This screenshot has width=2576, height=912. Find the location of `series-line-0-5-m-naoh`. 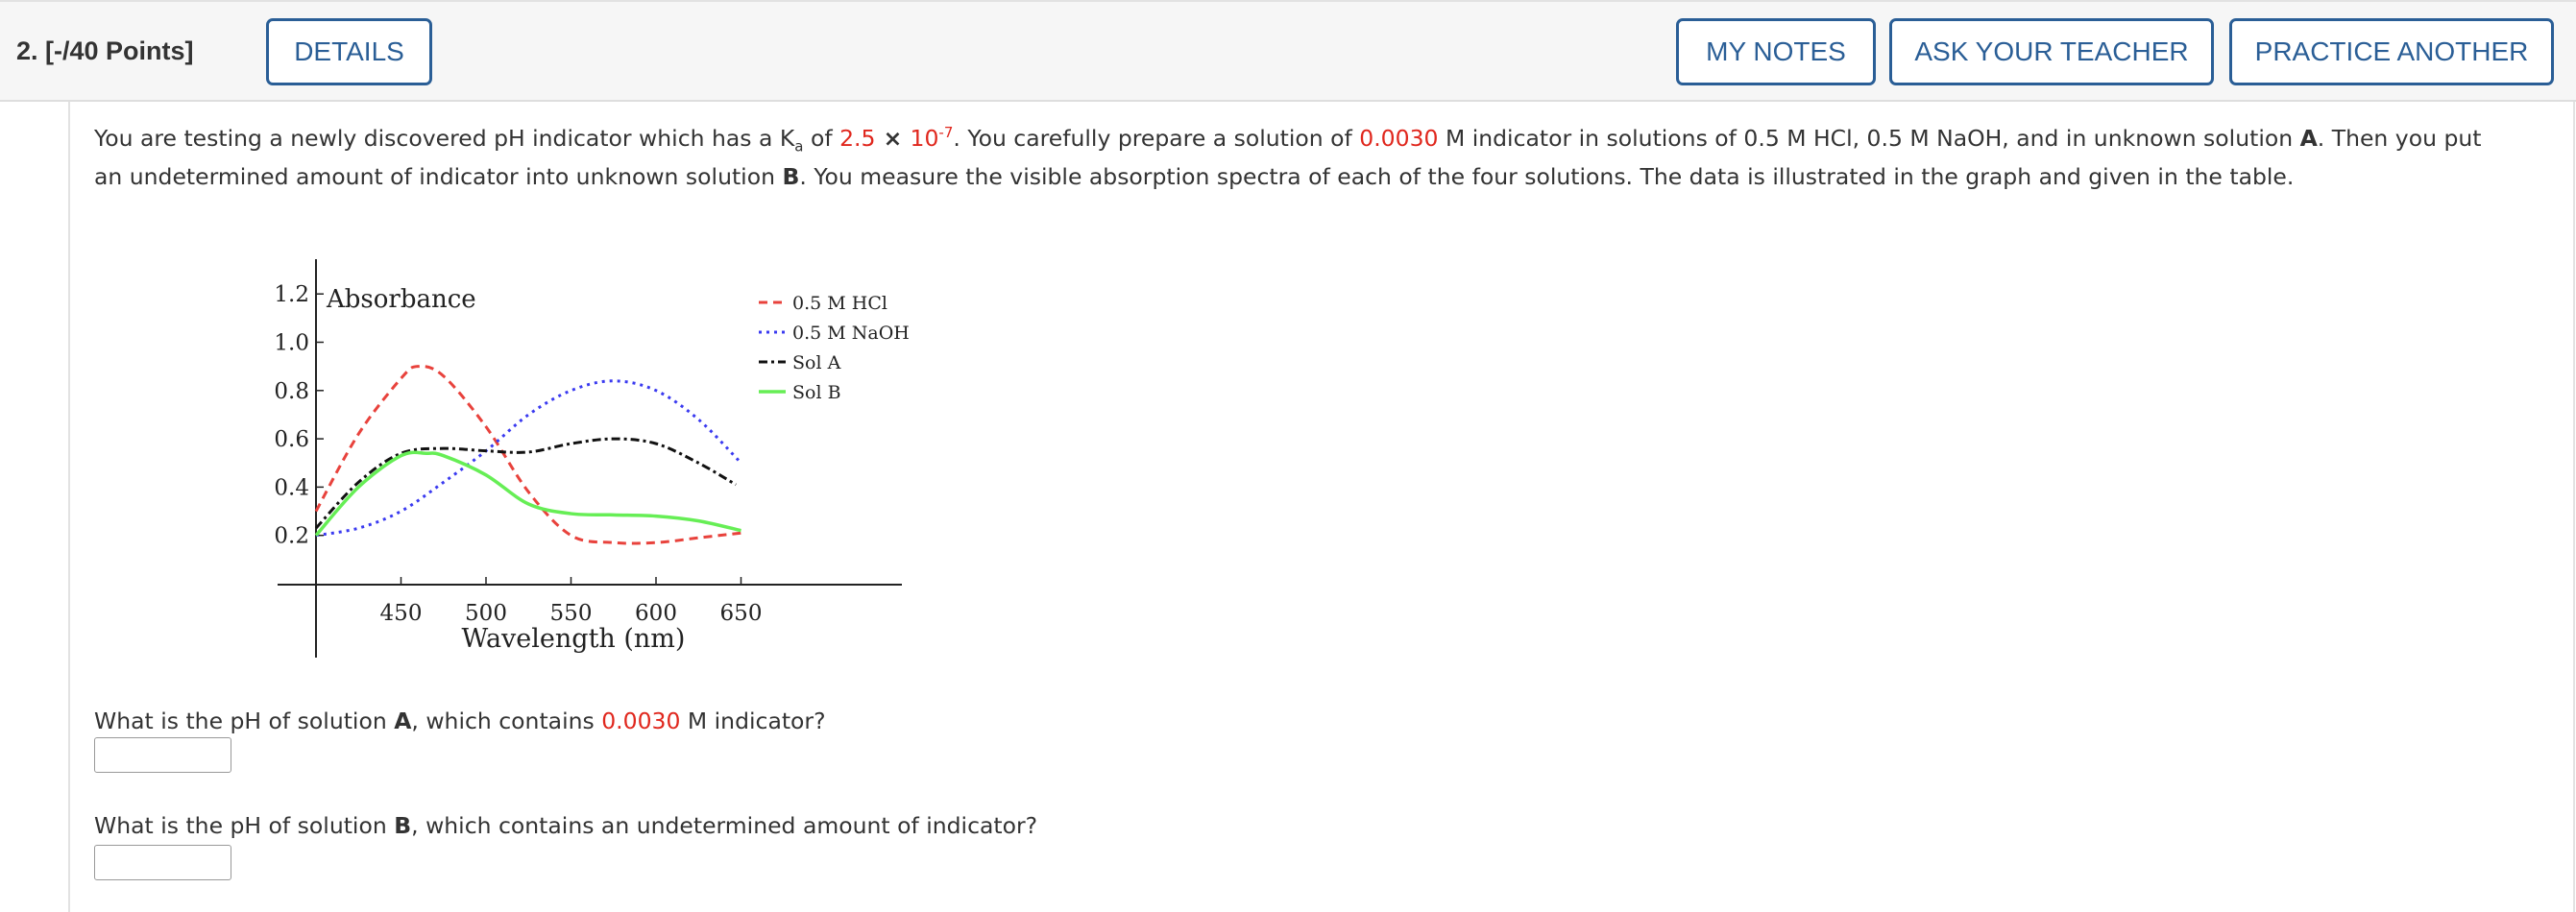

series-line-0-5-m-naoh is located at coordinates (528, 458).